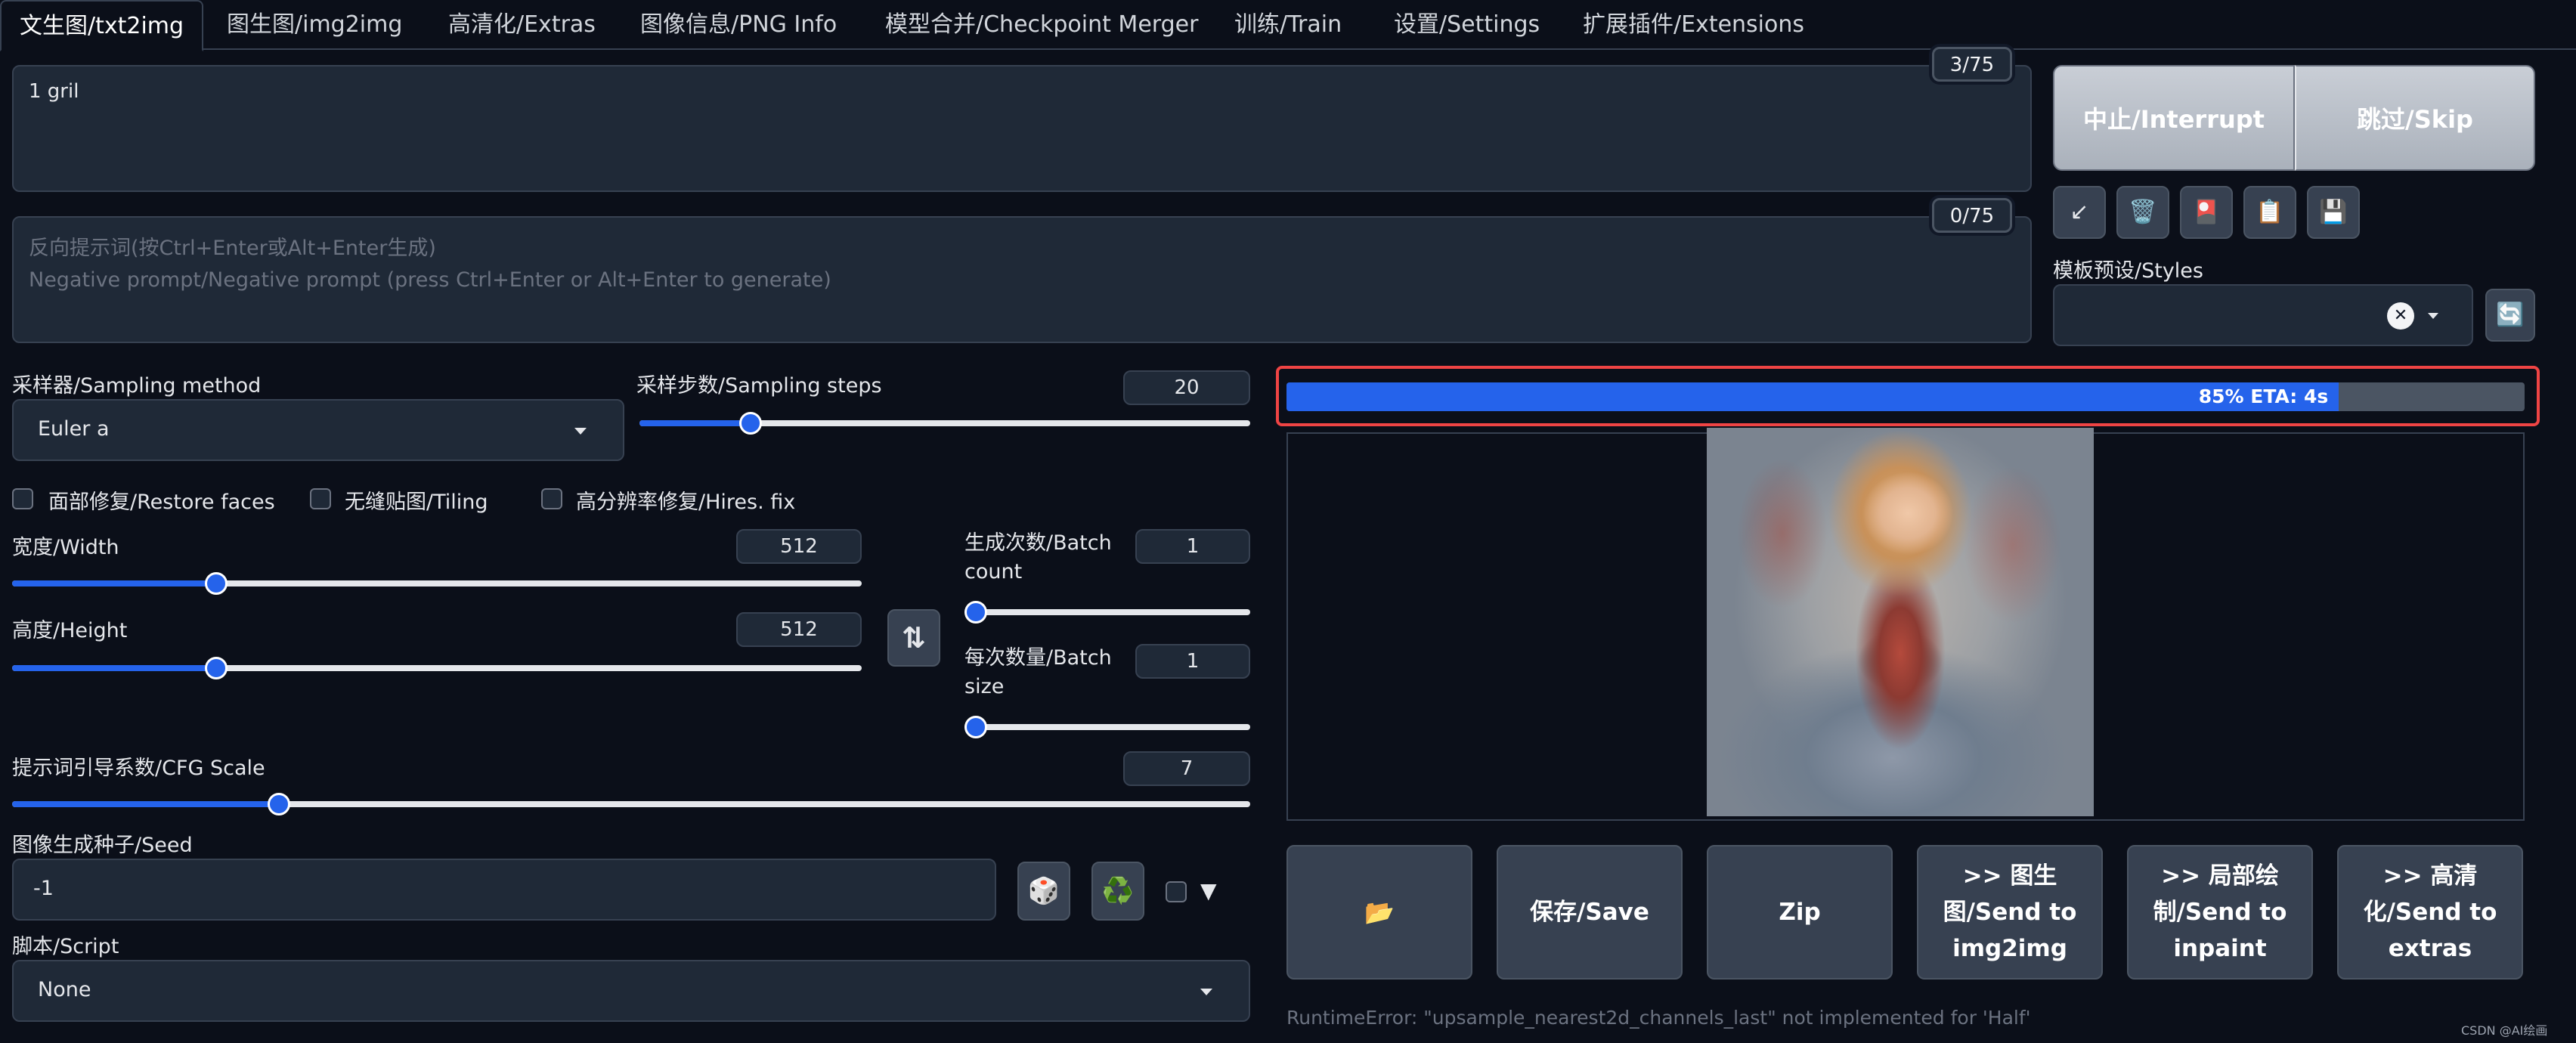 The width and height of the screenshot is (2576, 1043). Describe the element at coordinates (1379, 912) in the screenshot. I see `open-folder-icon: 📂` at that location.